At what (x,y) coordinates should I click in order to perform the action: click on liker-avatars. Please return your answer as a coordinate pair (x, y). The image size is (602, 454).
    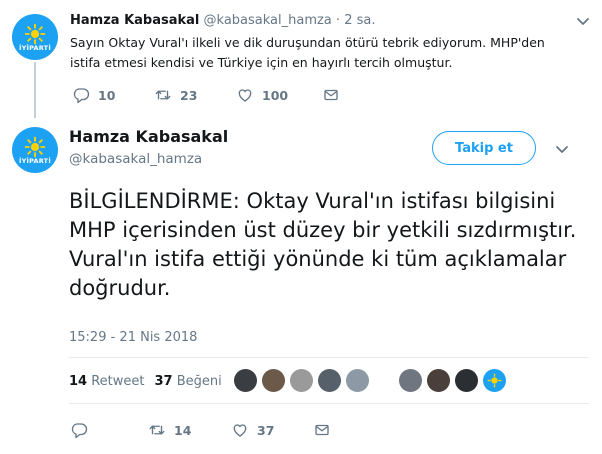
    Looking at the image, I should click on (372, 380).